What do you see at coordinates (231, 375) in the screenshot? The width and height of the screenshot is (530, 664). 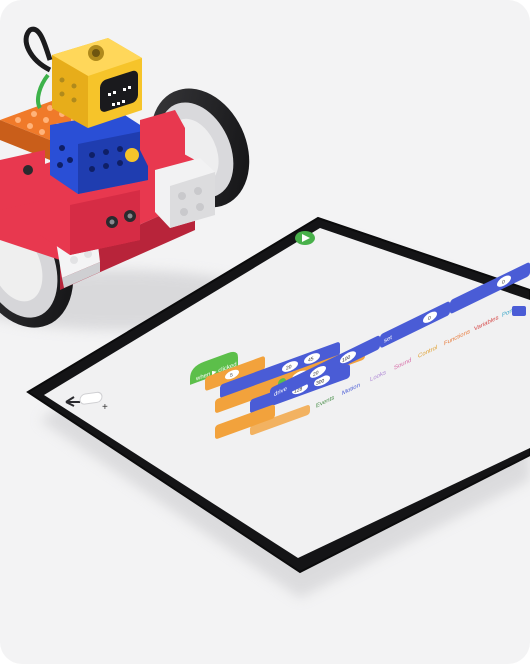 I see `control-value: 5` at bounding box center [231, 375].